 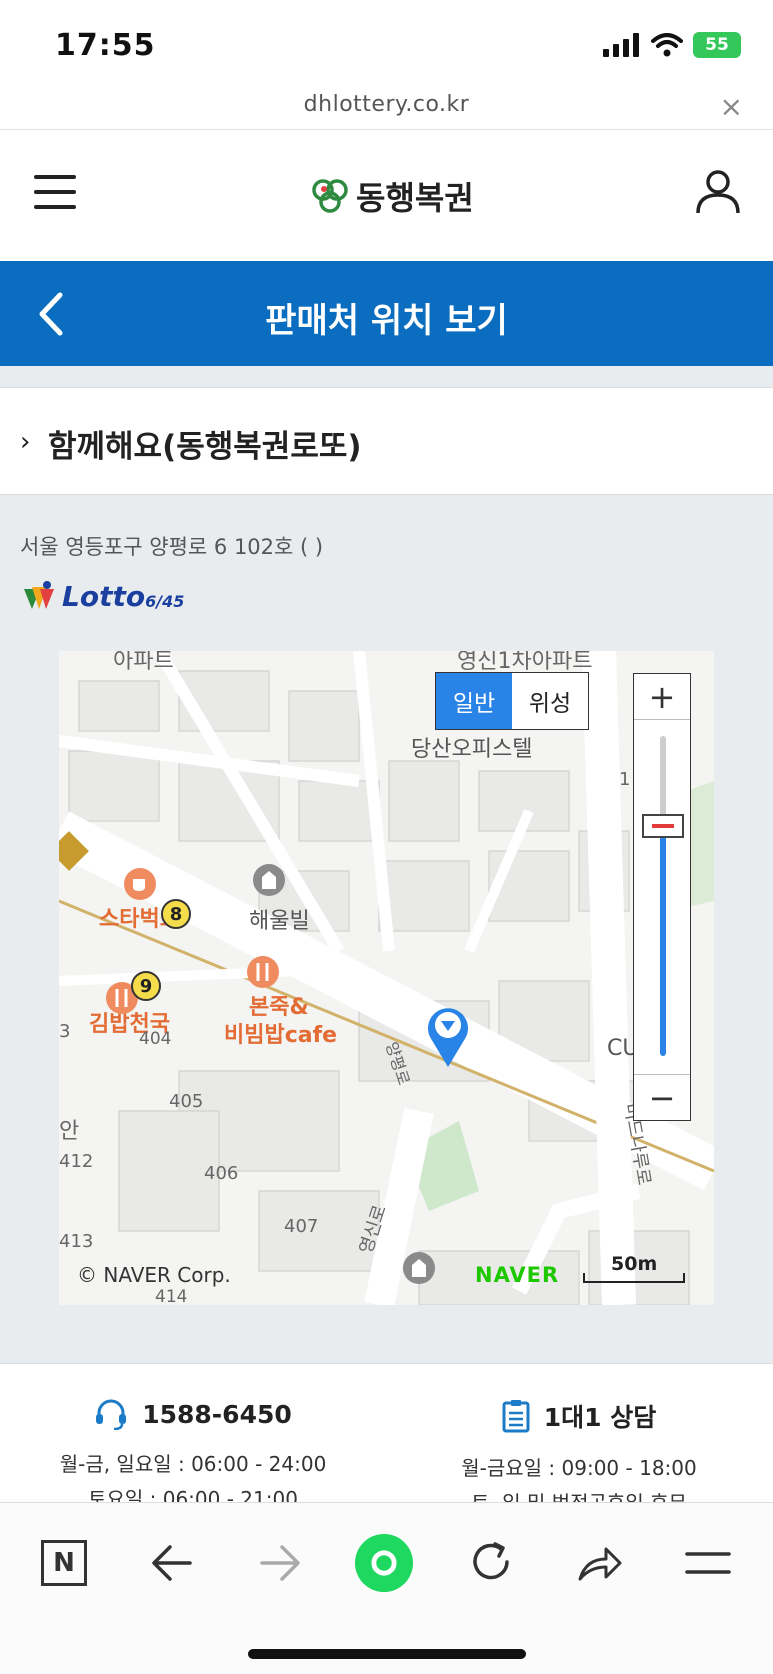 What do you see at coordinates (65, 1031) in the screenshot?
I see `map-label-3: 3` at bounding box center [65, 1031].